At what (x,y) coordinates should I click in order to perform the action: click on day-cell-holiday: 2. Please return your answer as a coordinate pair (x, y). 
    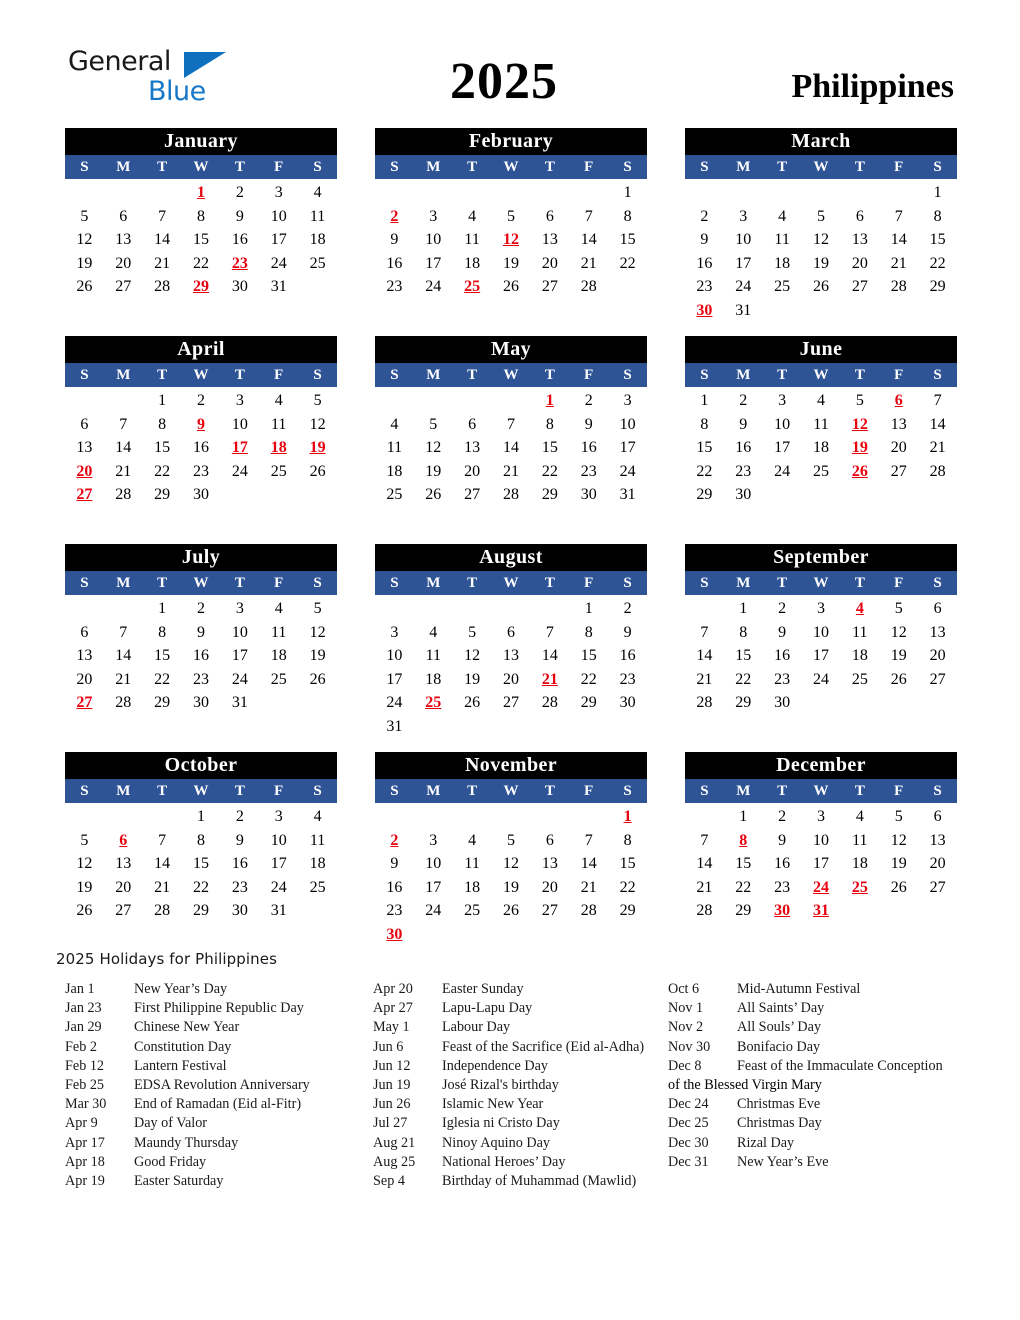
    Looking at the image, I should click on (394, 841).